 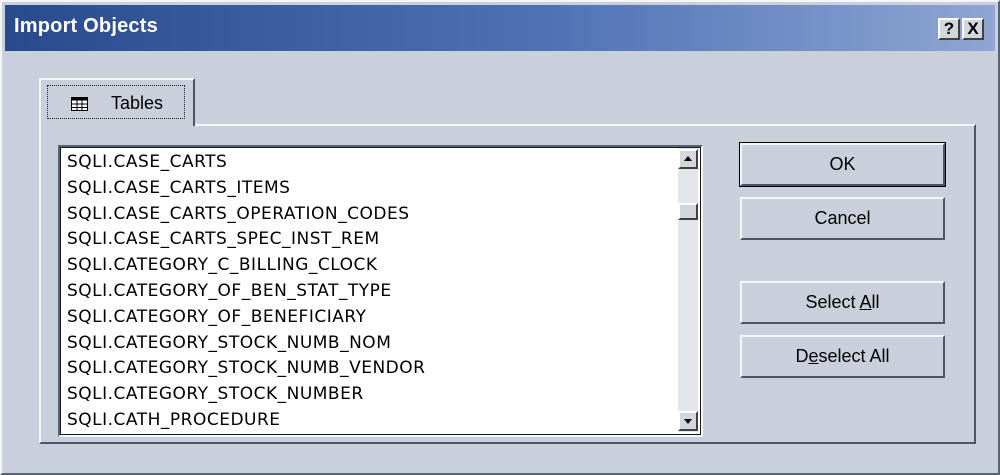 I want to click on list-item: SQLI.CASE_CARTS, so click(x=367, y=163).